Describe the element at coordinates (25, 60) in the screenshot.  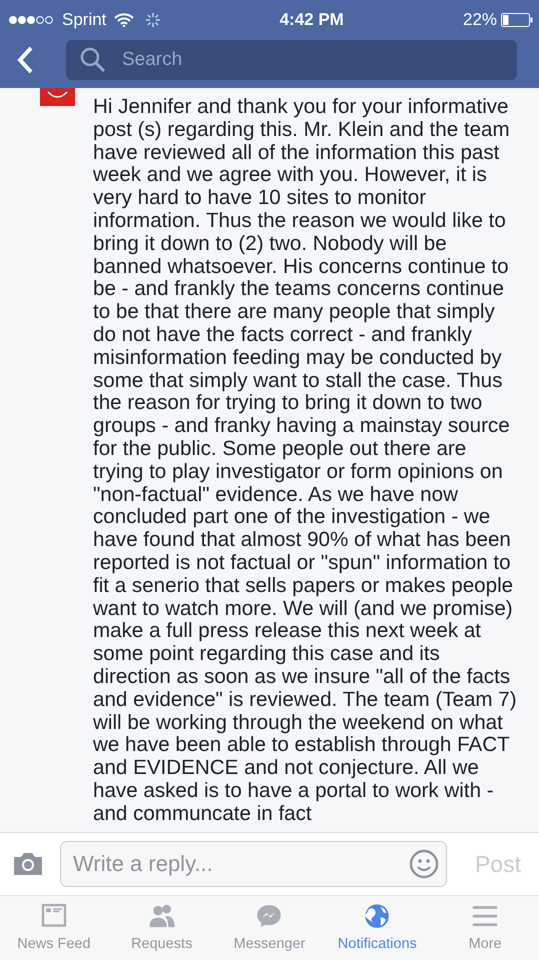
I see `back-icon` at that location.